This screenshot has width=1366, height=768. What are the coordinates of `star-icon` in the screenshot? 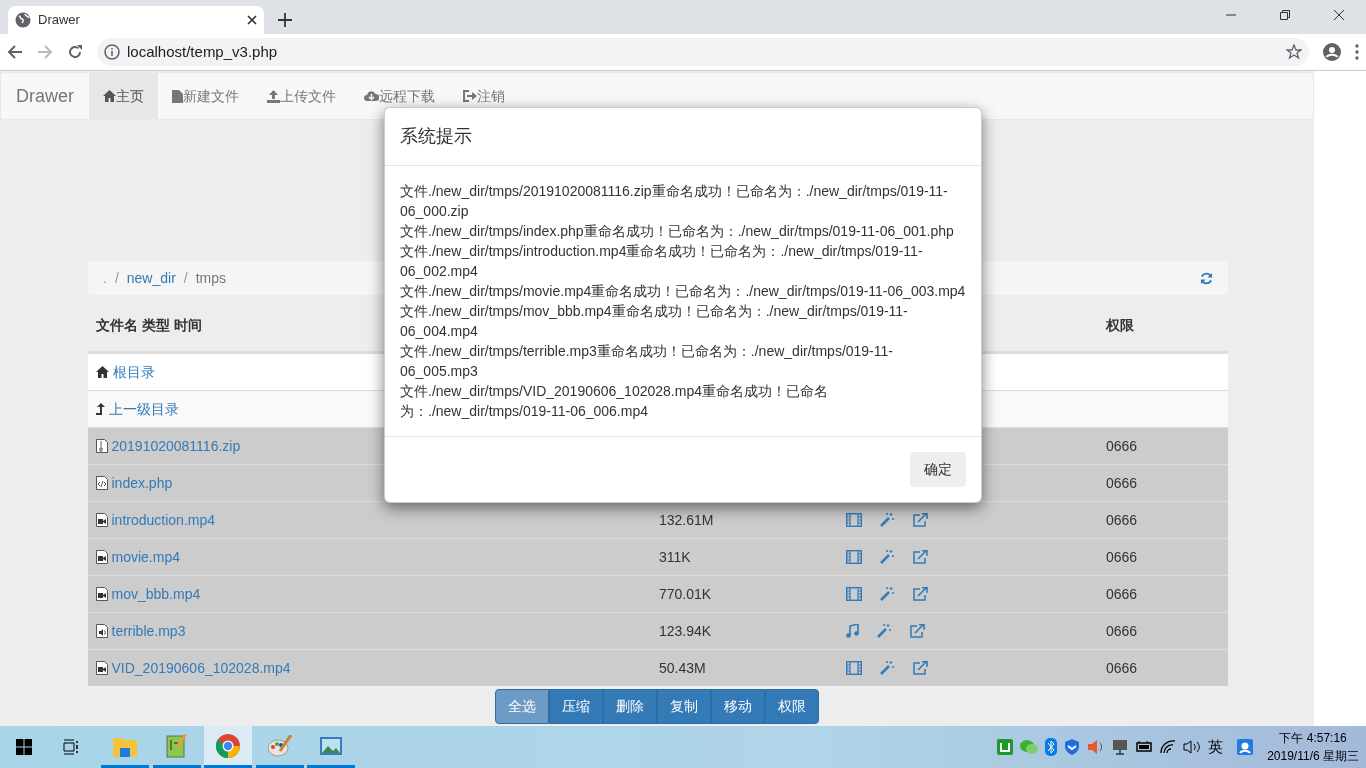 It's located at (1294, 52).